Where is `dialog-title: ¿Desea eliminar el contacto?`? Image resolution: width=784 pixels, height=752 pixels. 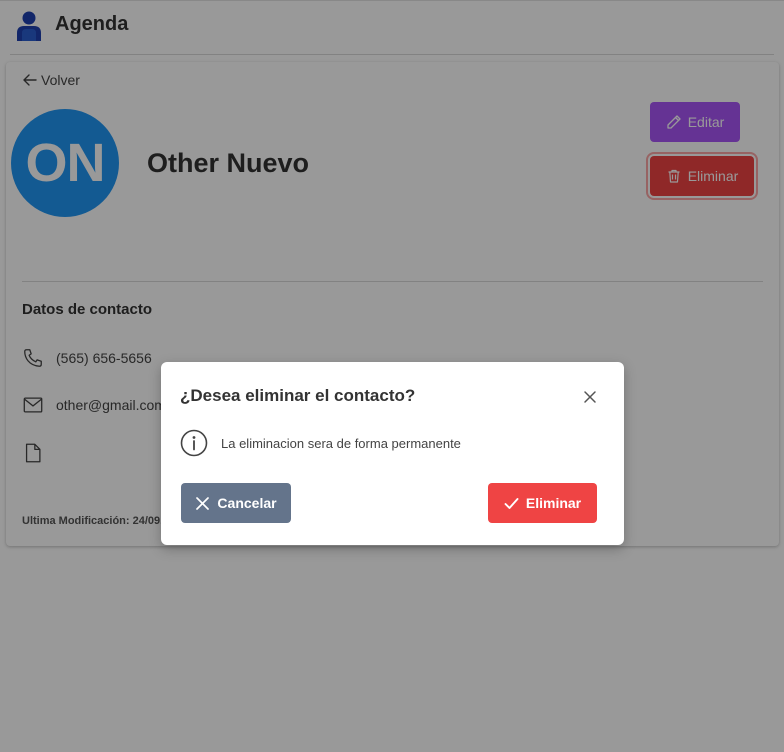
dialog-title: ¿Desea eliminar el contacto? is located at coordinates (298, 395).